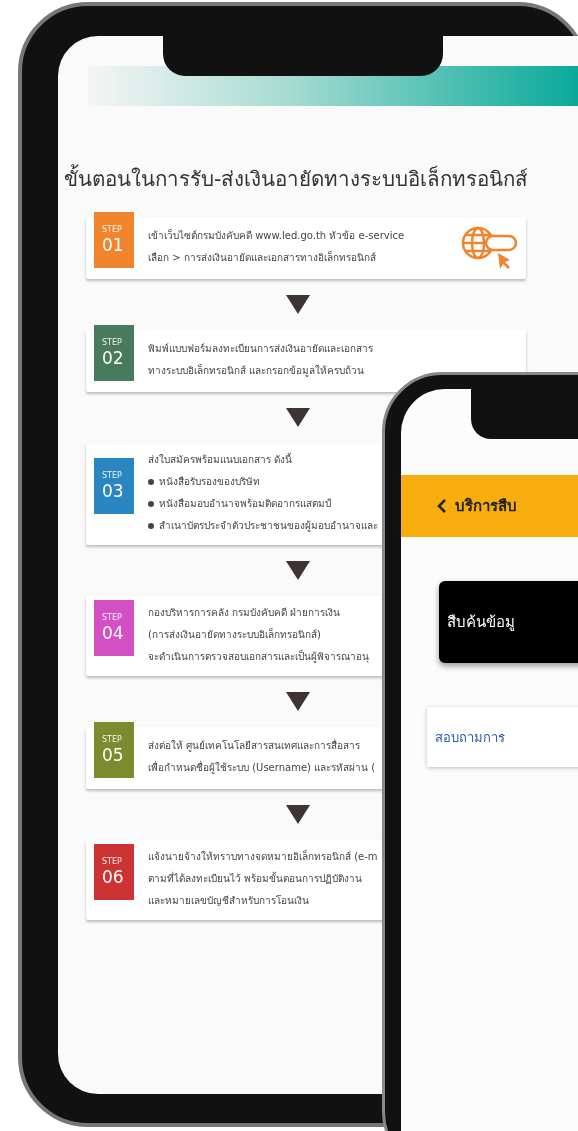  What do you see at coordinates (321, 178) in the screenshot?
I see `page-title: ขั้นตอนในการรับ-ส่งเงินอายัดทางระบบอิเล็กทรอนิกส์` at bounding box center [321, 178].